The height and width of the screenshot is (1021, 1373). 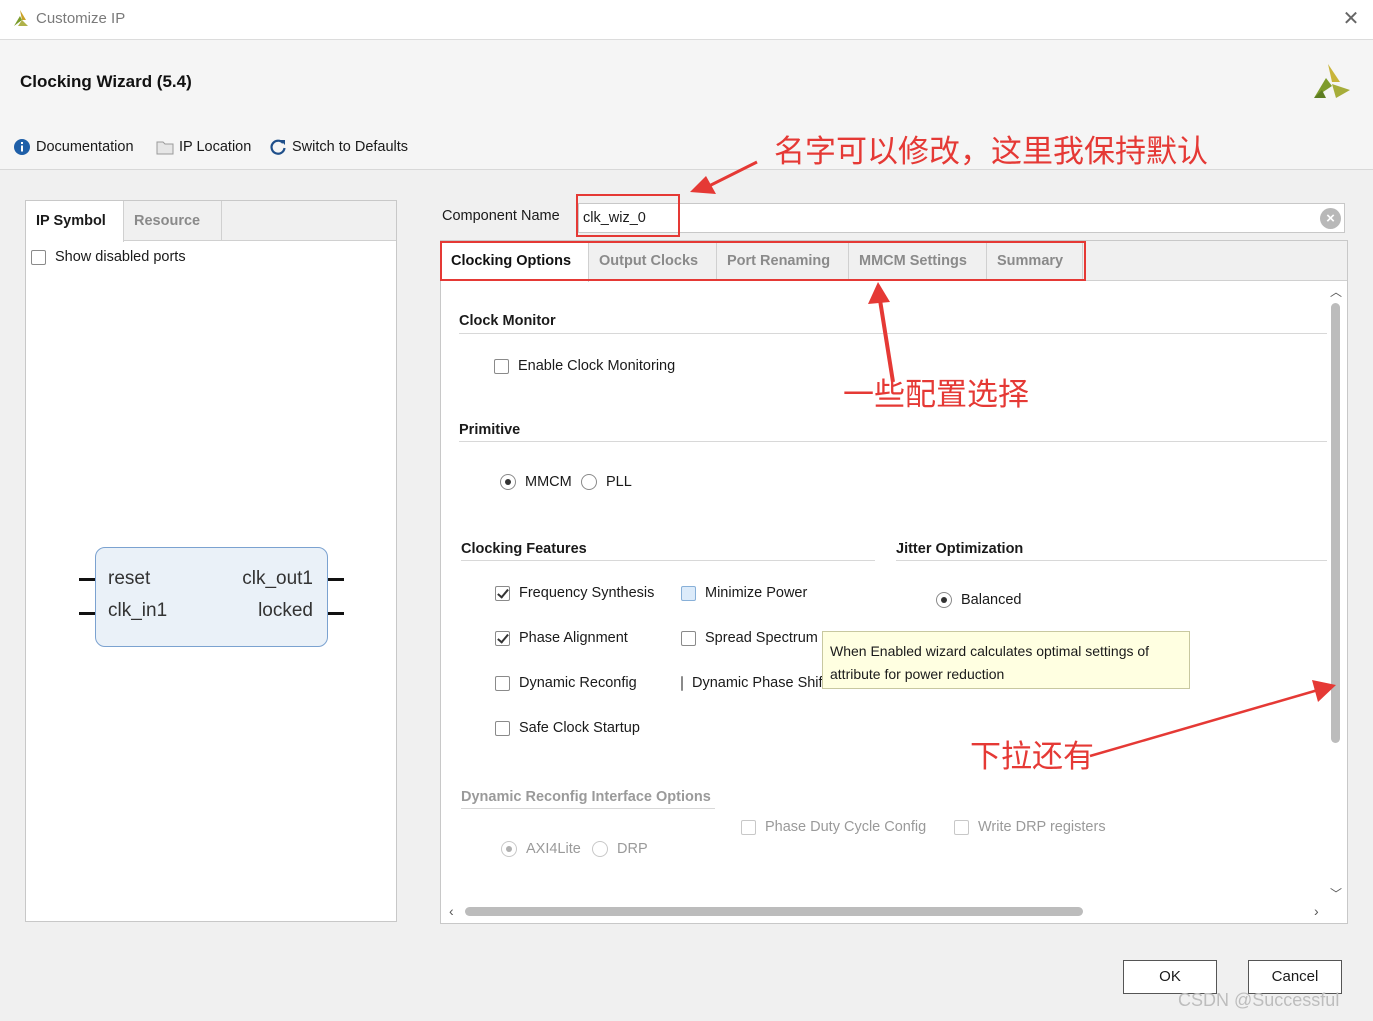 What do you see at coordinates (1259, 1000) in the screenshot?
I see `watermark: CSDN @Successful` at bounding box center [1259, 1000].